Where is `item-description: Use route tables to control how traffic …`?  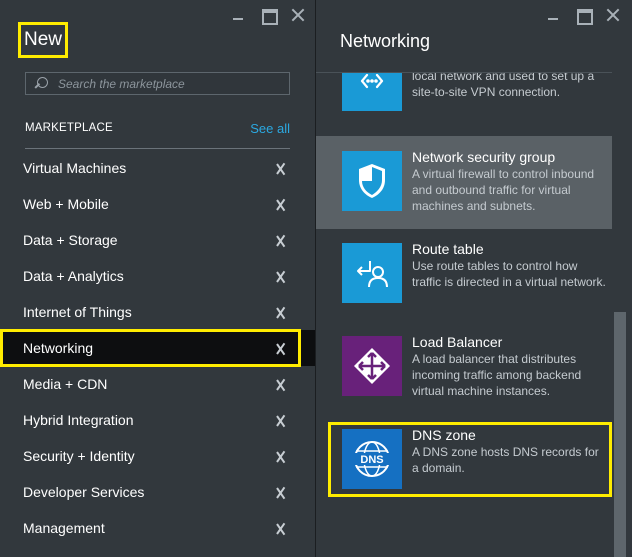
item-description: Use route tables to control how traffic … is located at coordinates (509, 274).